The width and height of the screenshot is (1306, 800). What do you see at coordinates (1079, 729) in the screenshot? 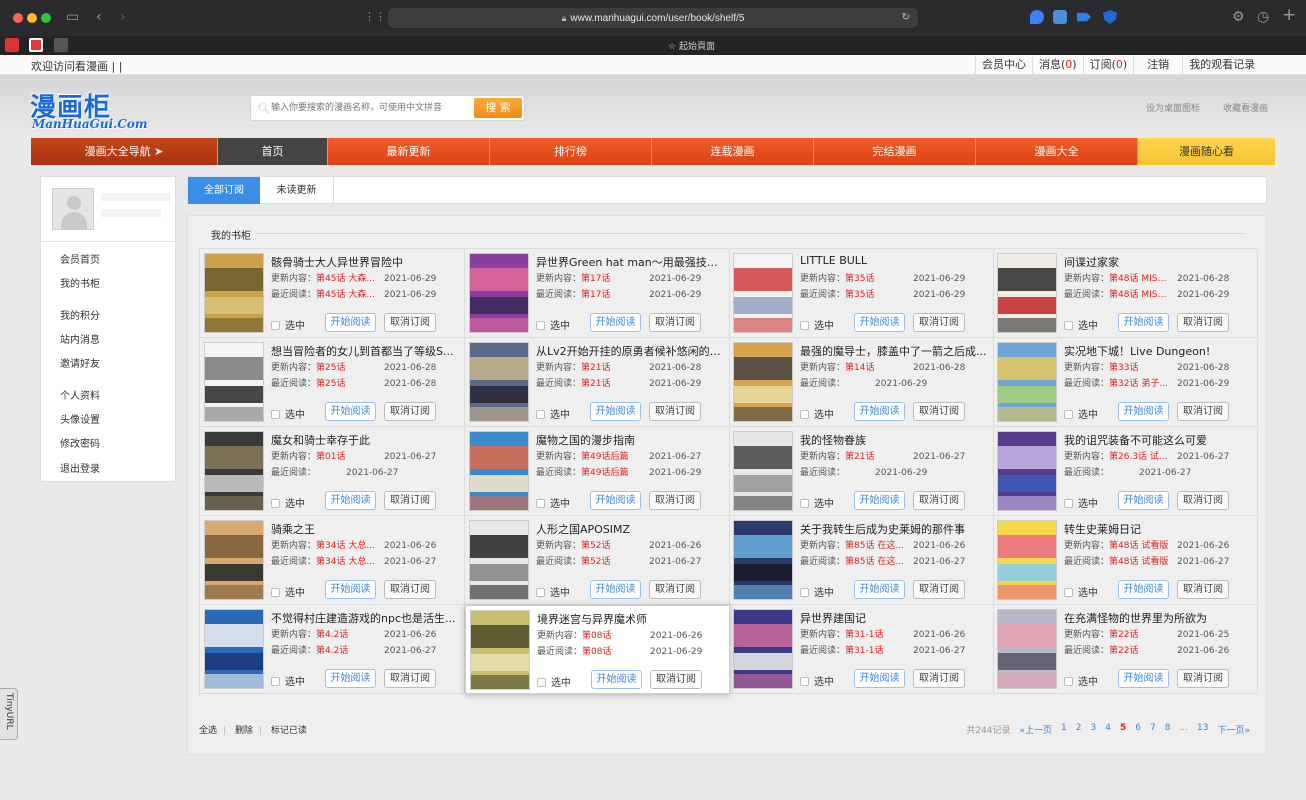
I see `page-link-2: 2` at bounding box center [1079, 729].